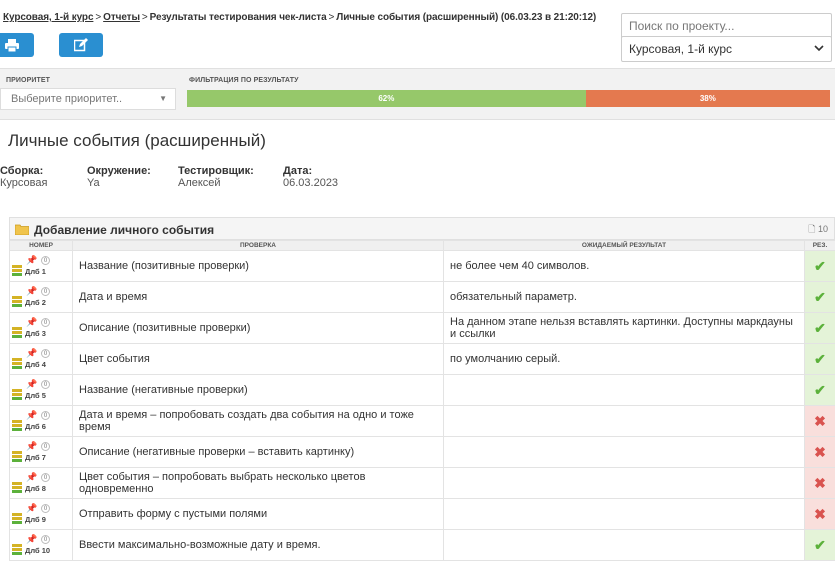 The image size is (835, 567). I want to click on expected-cell: обязательный параметр., so click(624, 297).